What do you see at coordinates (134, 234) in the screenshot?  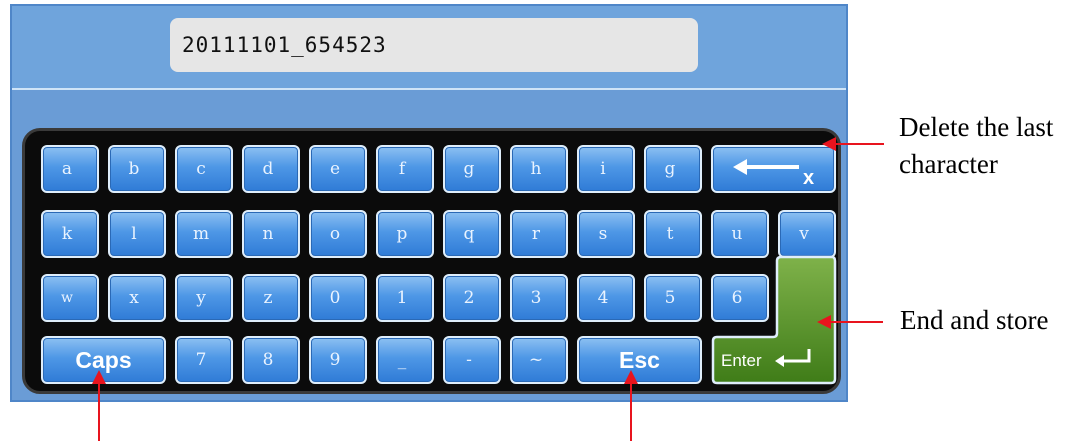 I see `key-label: l` at bounding box center [134, 234].